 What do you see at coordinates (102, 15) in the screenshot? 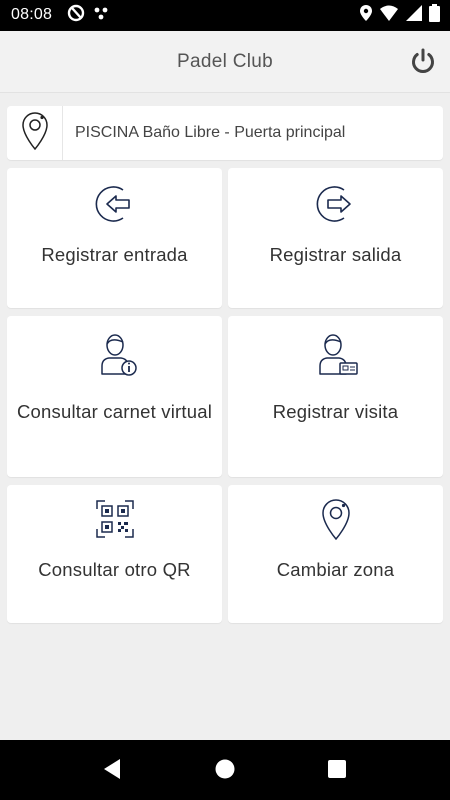
I see `dots-icon` at bounding box center [102, 15].